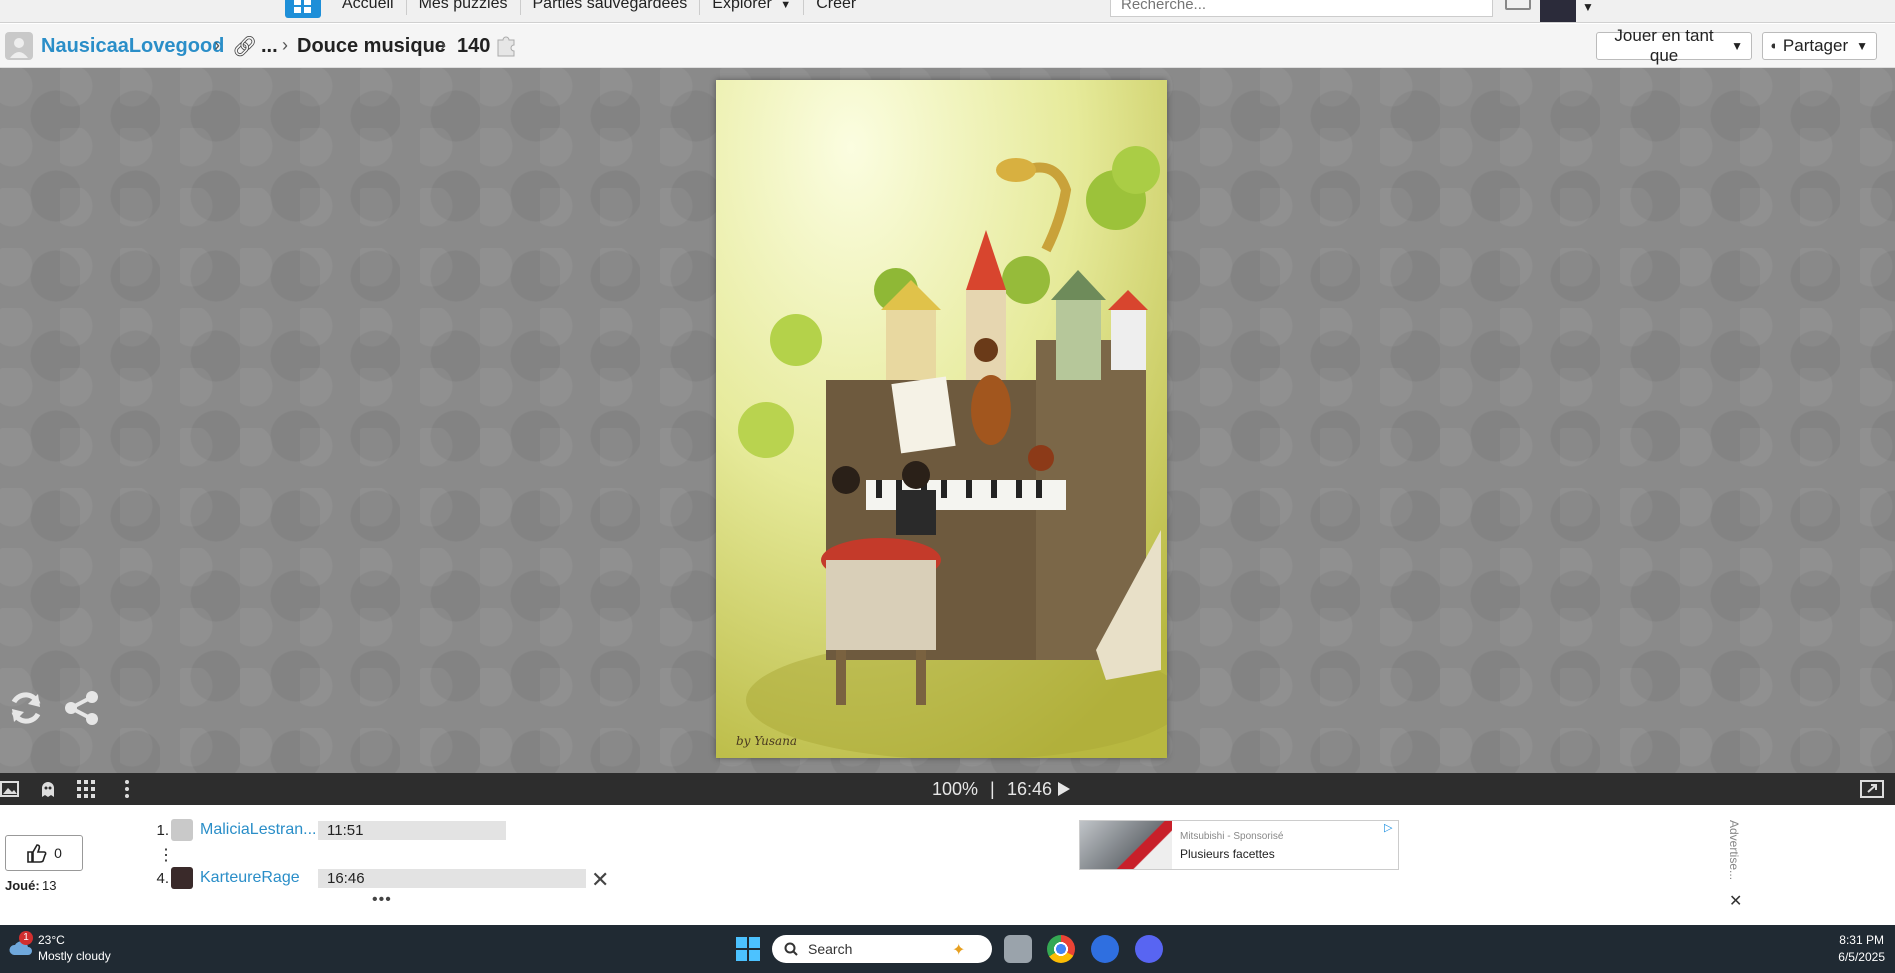 Image resolution: width=1895 pixels, height=973 pixels. What do you see at coordinates (10, 789) in the screenshot?
I see `image-preview-icon` at bounding box center [10, 789].